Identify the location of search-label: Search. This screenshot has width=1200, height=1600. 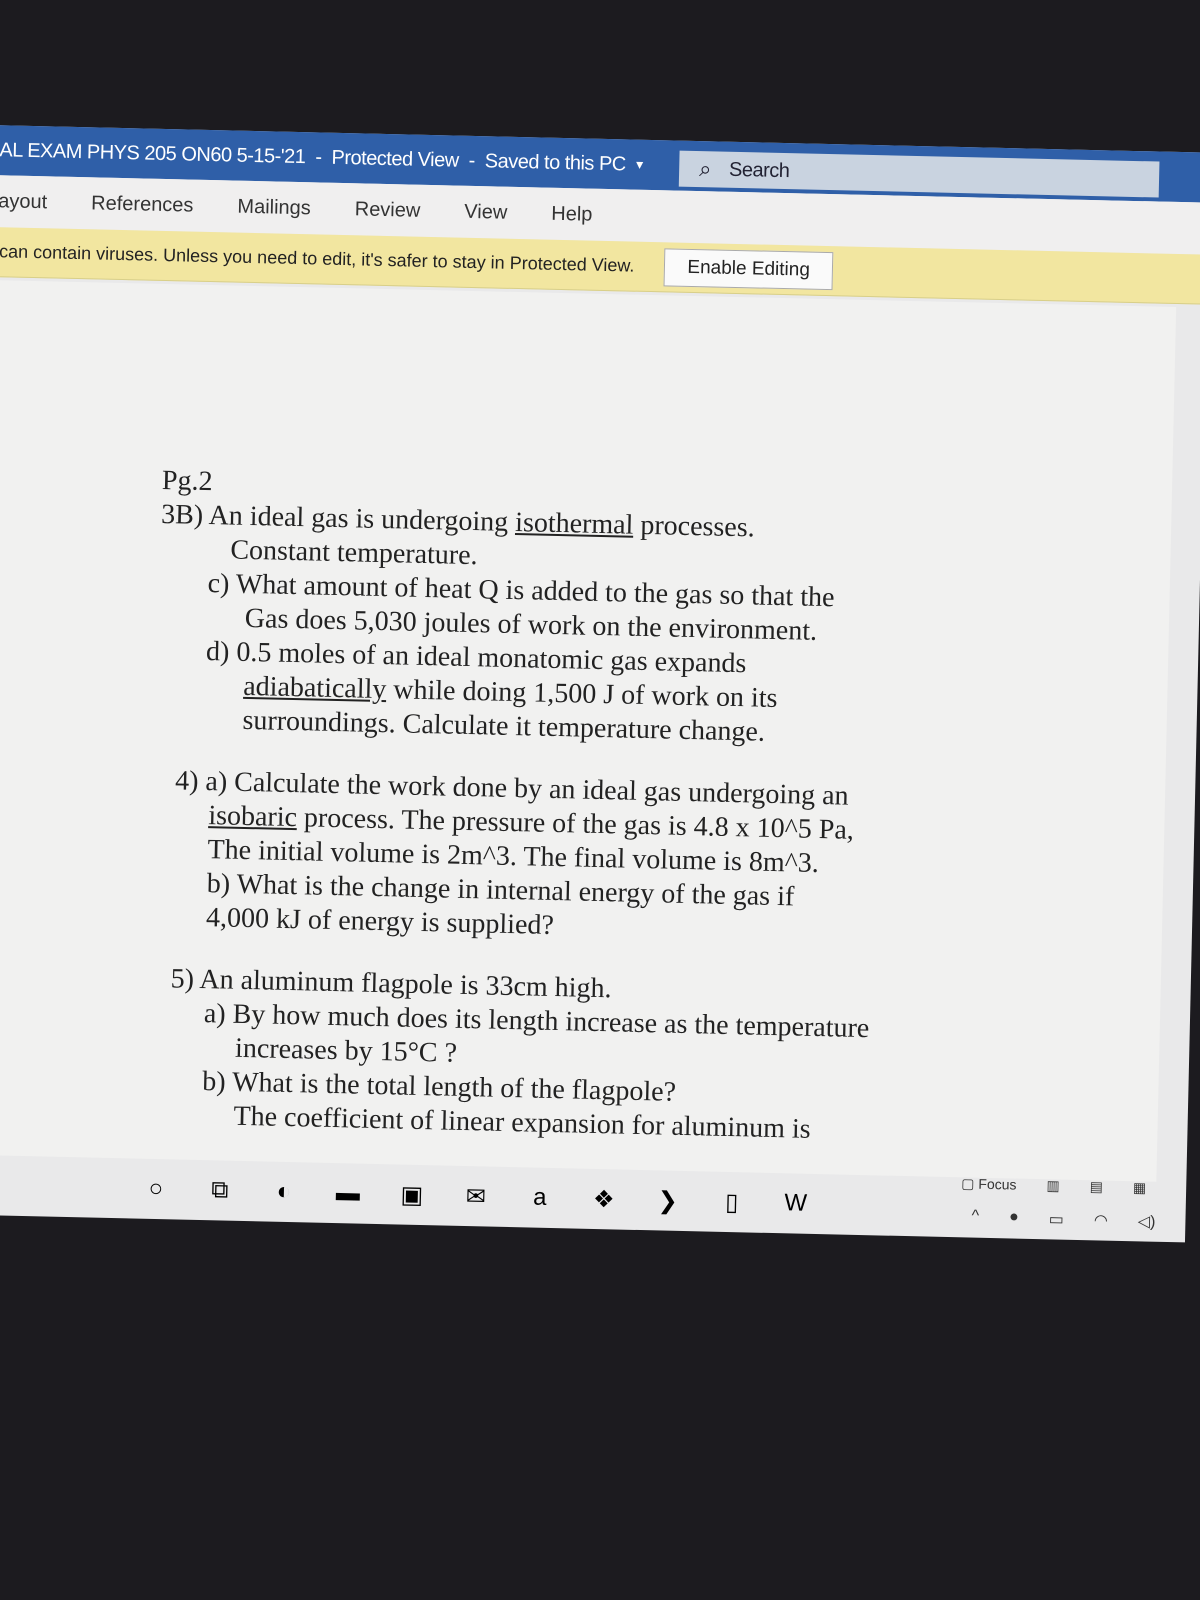
(759, 170).